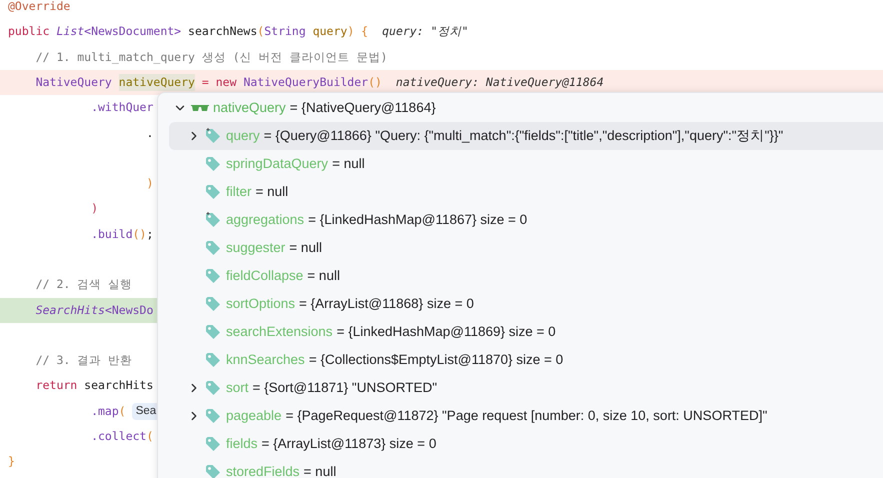  I want to click on field-value: = {Collections$EmptyList@11870} size = 0, so click(436, 359).